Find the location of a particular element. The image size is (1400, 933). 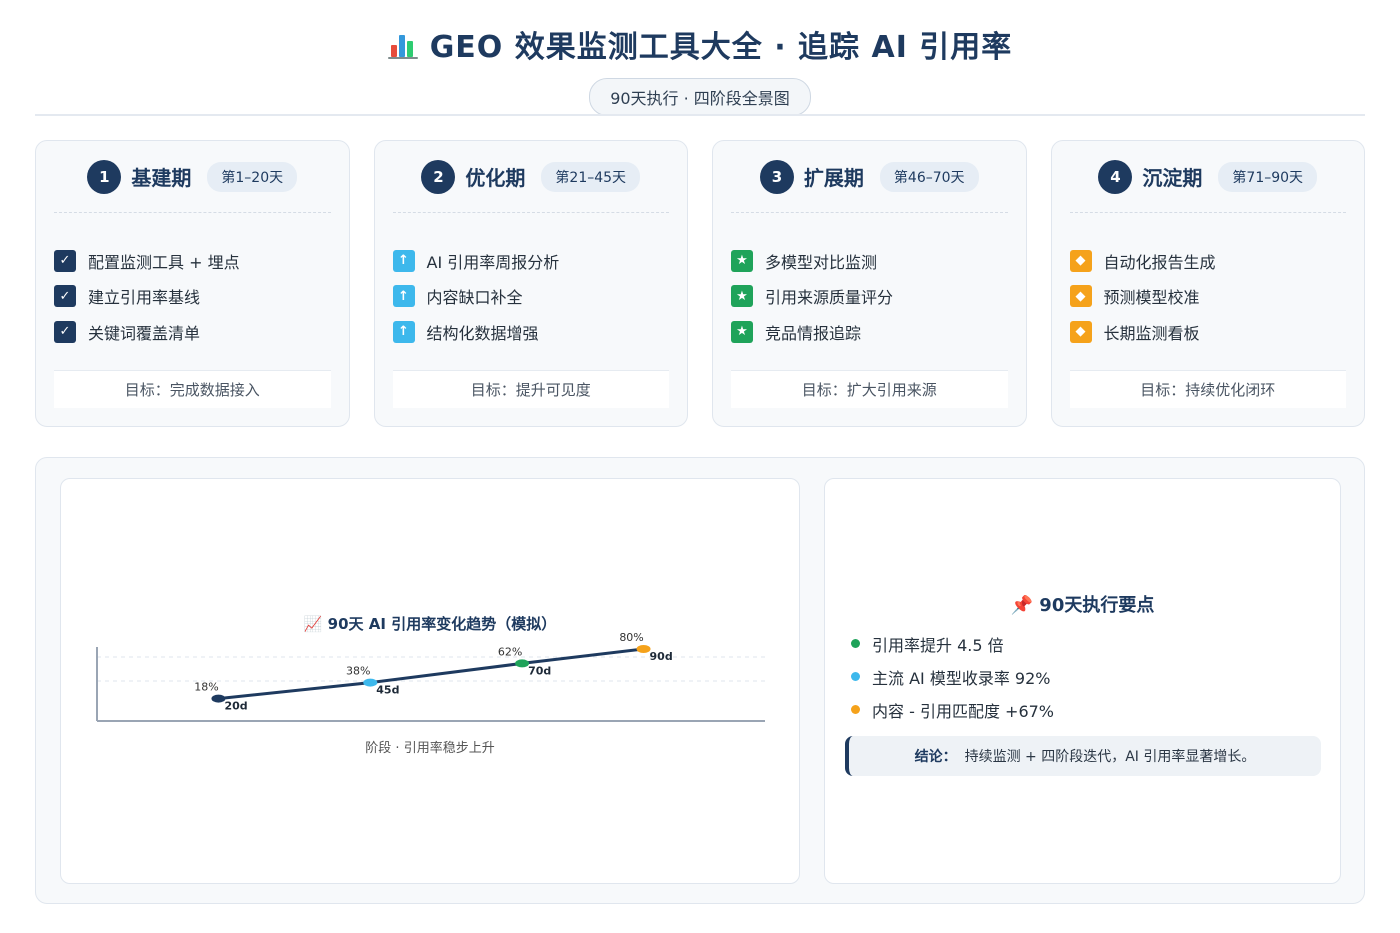

list-item: ★ 多模型对比监测 is located at coordinates (869, 261).